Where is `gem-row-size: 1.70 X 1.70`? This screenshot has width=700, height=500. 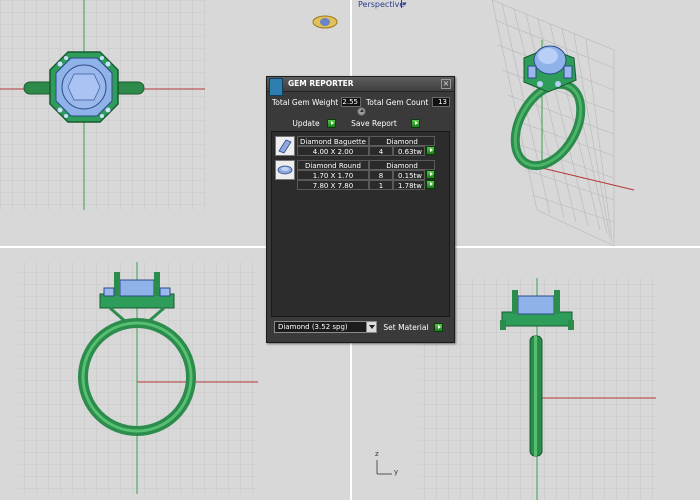 gem-row-size: 1.70 X 1.70 is located at coordinates (333, 175).